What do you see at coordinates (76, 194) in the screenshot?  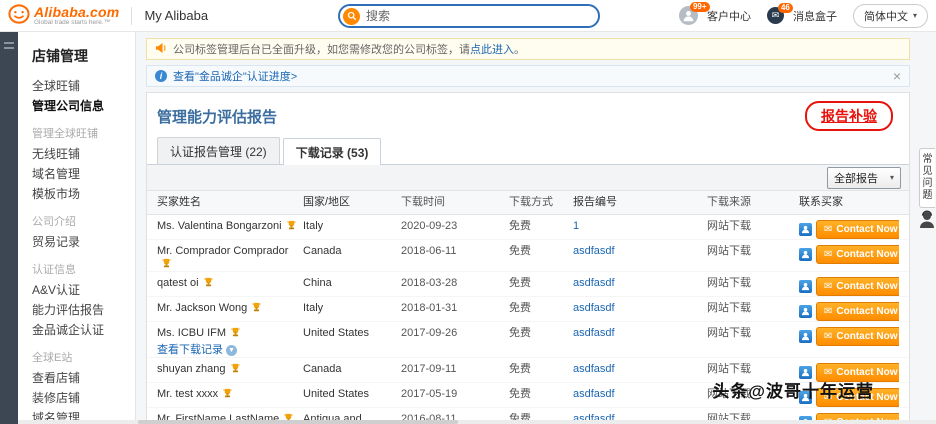 I see `sidebar-item: 模板市场` at bounding box center [76, 194].